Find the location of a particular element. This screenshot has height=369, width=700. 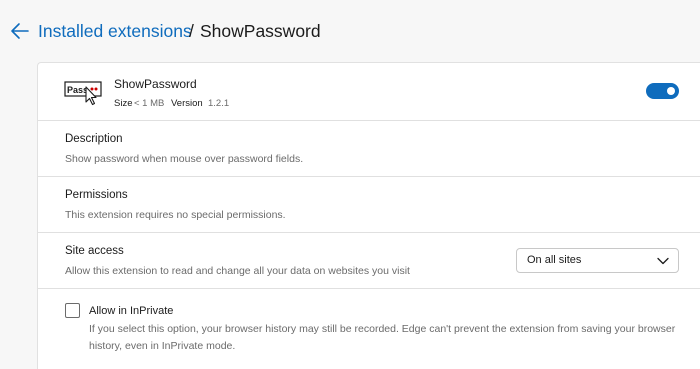

allow-inprivate-label: Allow in InPrivate is located at coordinates (131, 311).